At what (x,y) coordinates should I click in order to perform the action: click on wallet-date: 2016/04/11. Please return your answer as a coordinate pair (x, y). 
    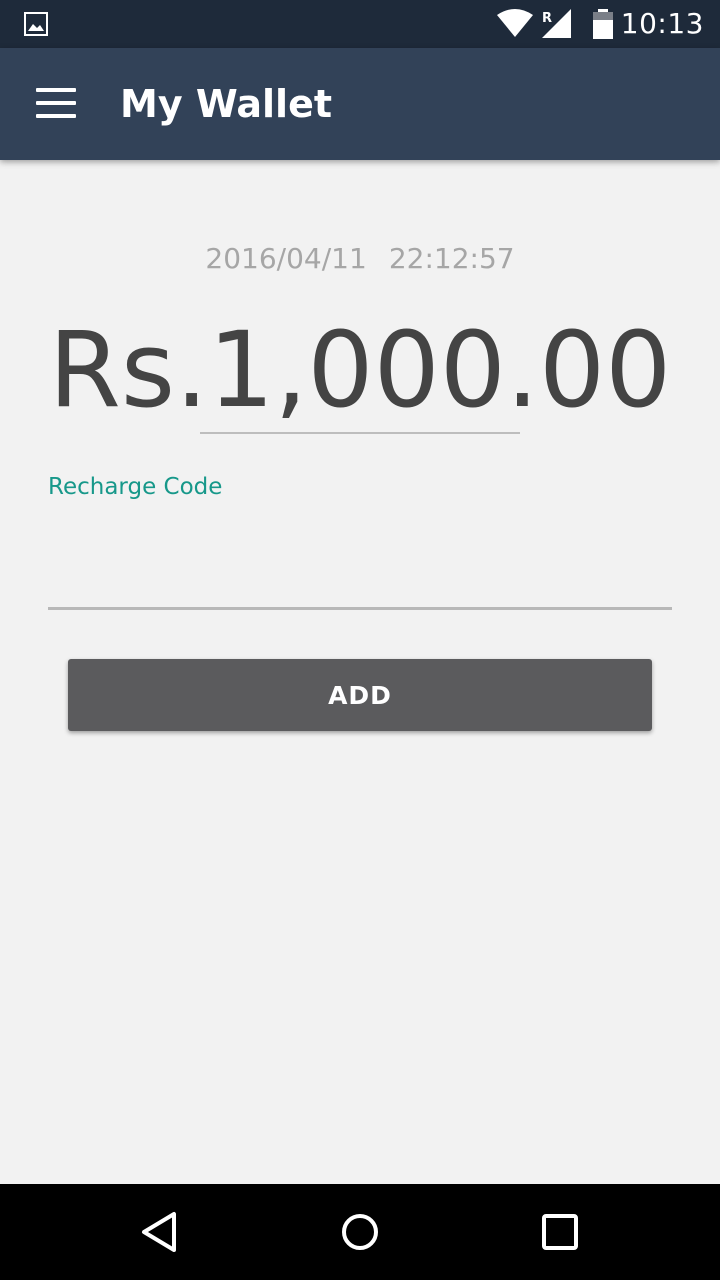
    Looking at the image, I should click on (286, 258).